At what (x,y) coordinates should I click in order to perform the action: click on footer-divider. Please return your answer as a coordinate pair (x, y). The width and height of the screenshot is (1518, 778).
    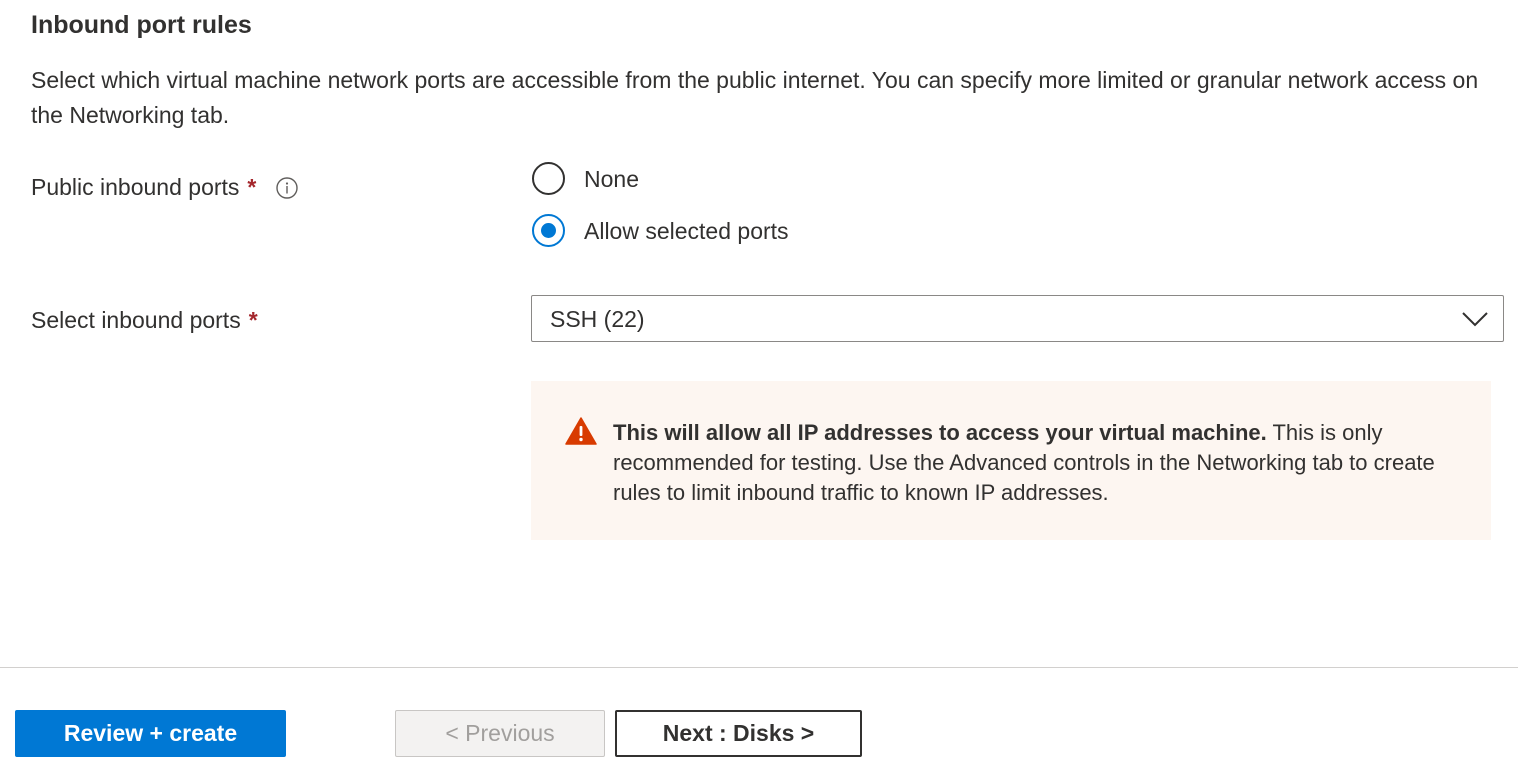
    Looking at the image, I should click on (759, 667).